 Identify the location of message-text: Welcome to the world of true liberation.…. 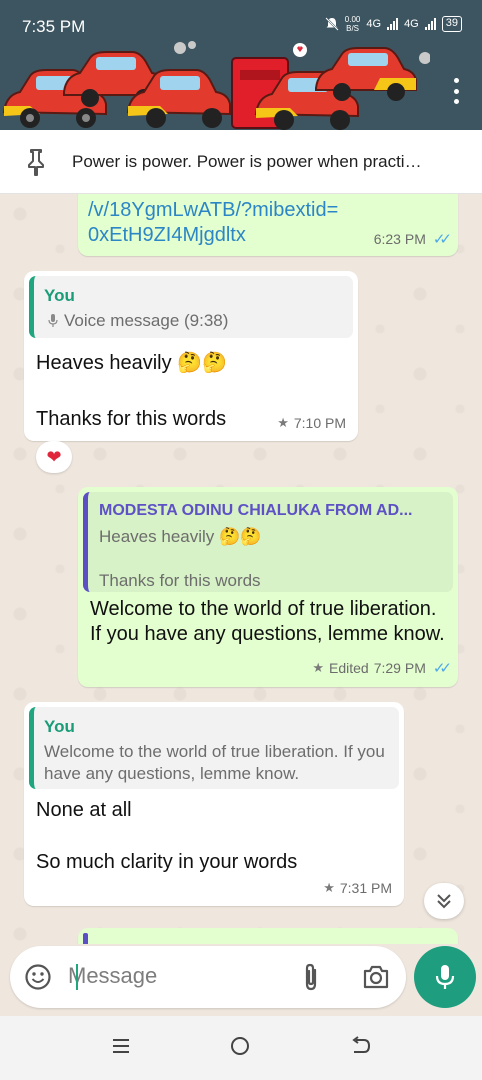
(267, 621).